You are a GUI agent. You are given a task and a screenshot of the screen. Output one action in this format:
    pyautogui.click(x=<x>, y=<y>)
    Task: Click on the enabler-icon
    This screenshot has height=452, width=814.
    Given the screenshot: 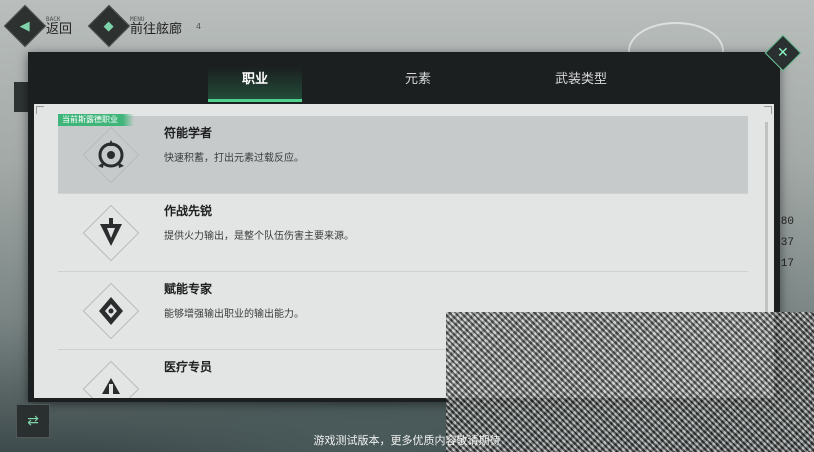 What is the action you would take?
    pyautogui.click(x=111, y=311)
    